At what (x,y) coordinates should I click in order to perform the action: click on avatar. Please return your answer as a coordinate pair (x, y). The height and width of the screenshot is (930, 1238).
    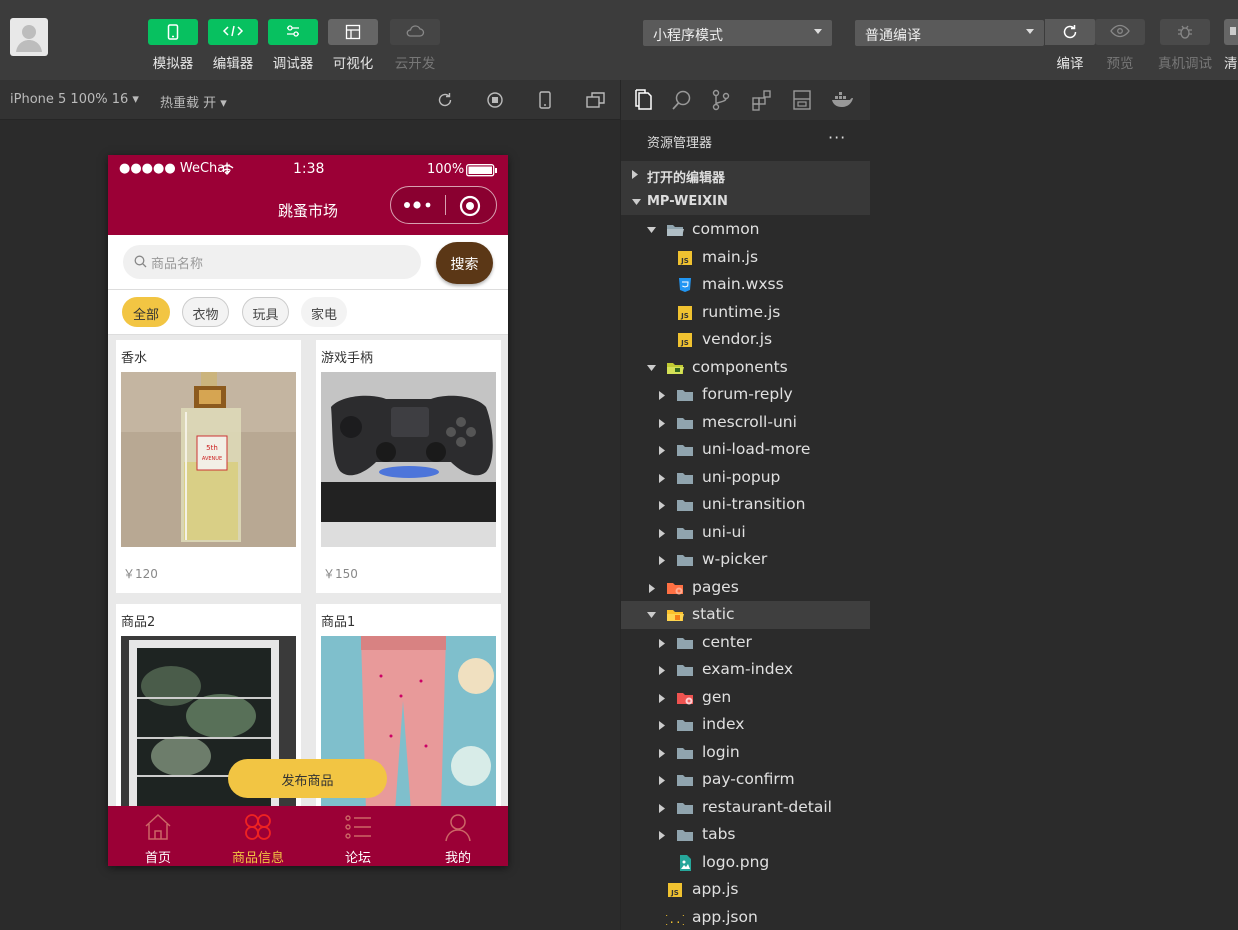
    Looking at the image, I should click on (29, 37).